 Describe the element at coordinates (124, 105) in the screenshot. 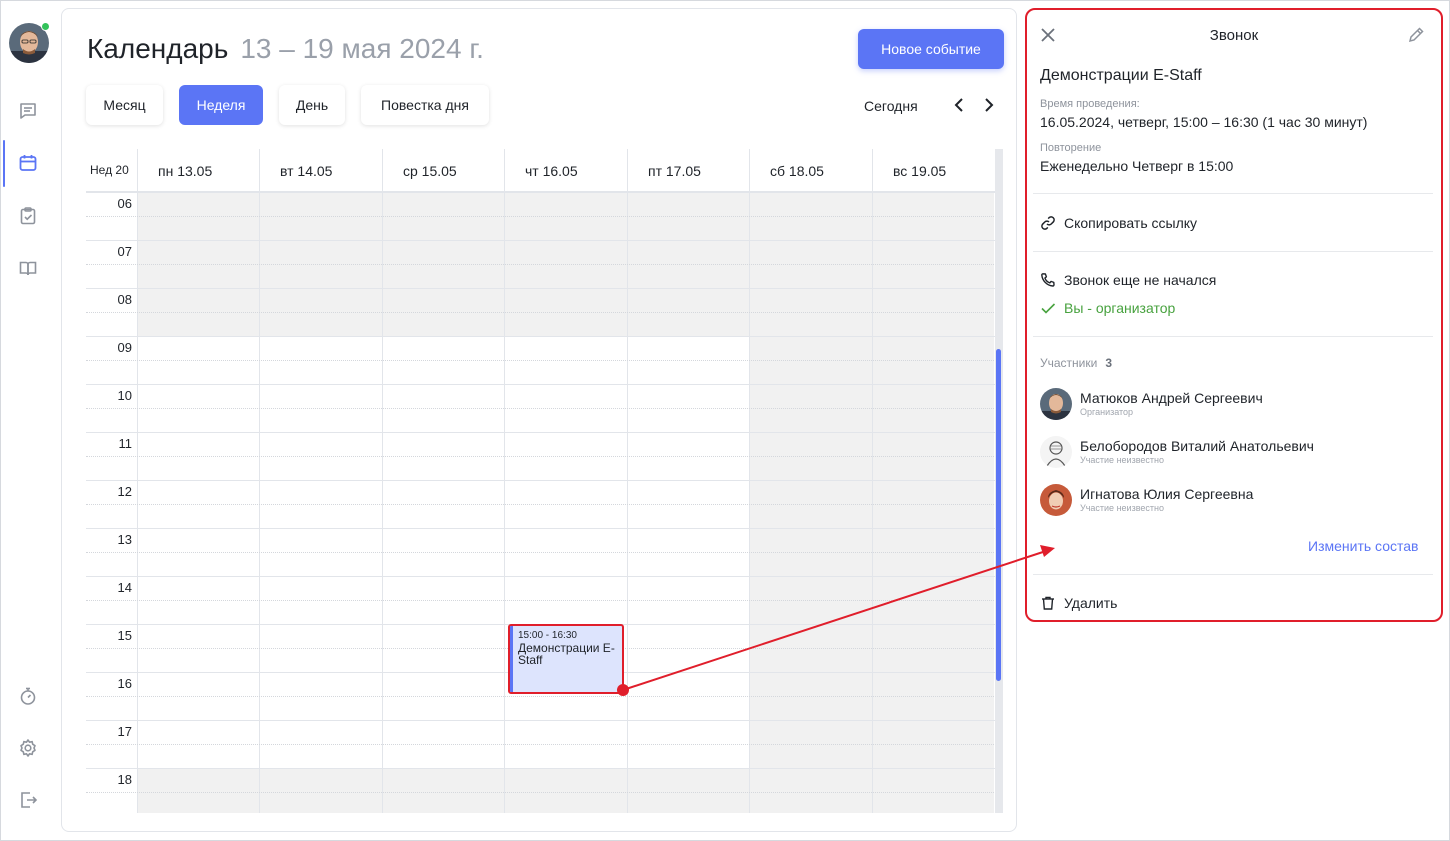

I see `view-month-button: Месяц` at that location.